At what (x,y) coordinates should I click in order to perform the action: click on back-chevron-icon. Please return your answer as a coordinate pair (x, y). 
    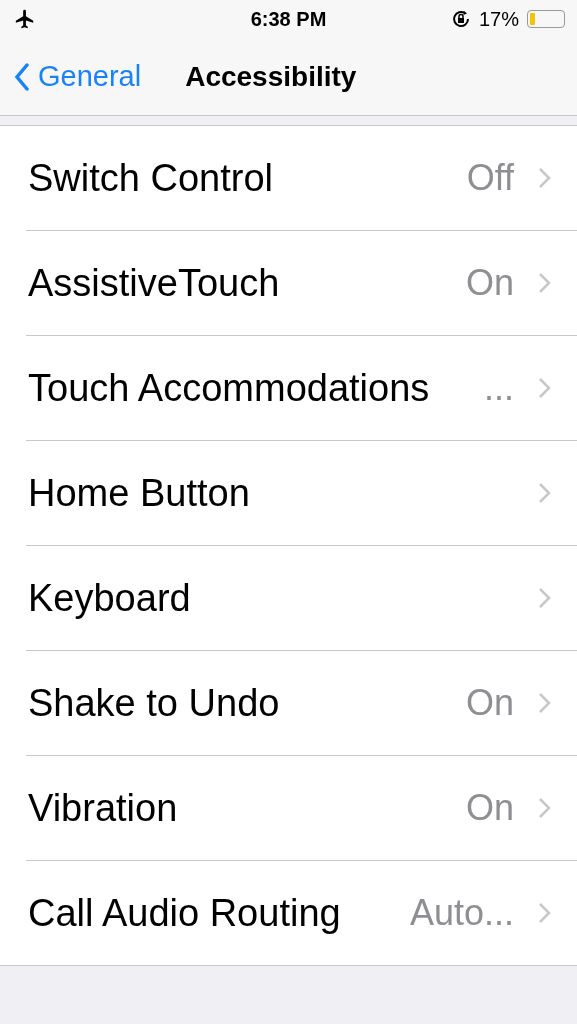
    Looking at the image, I should click on (22, 76).